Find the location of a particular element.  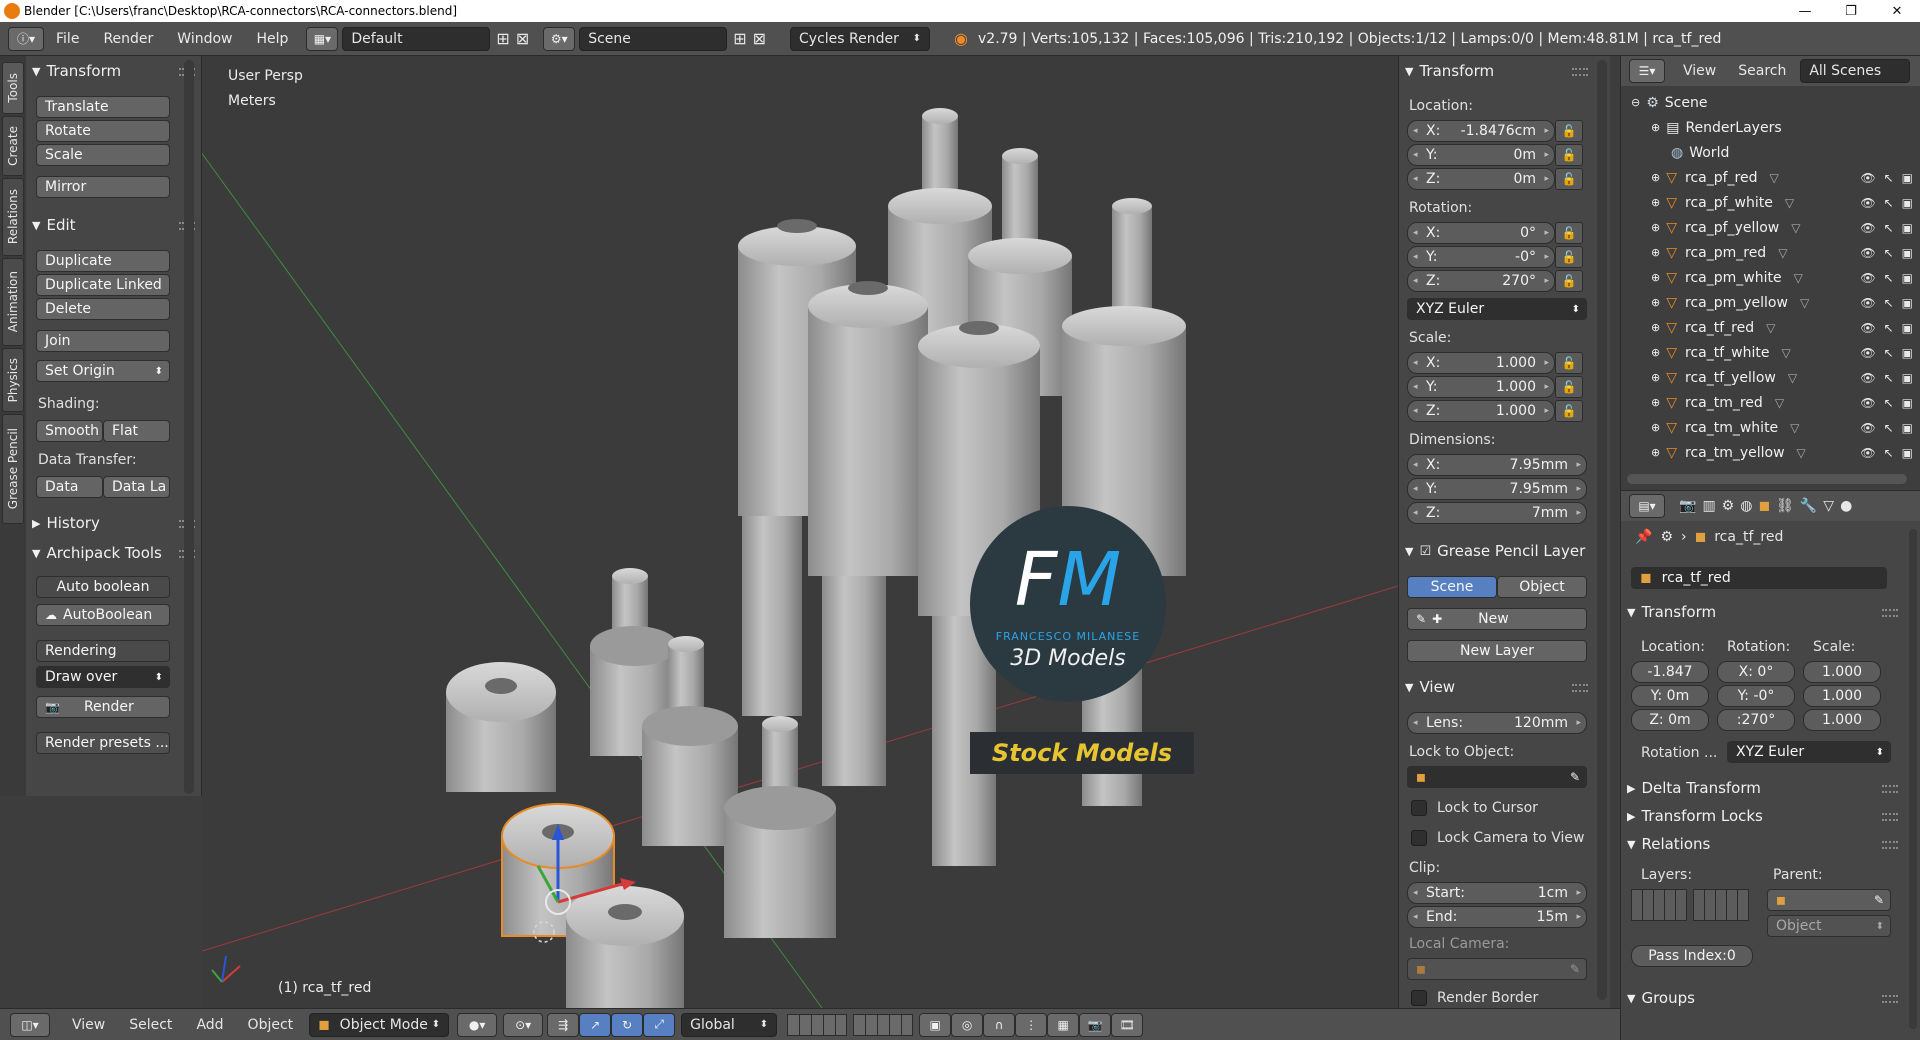

rotate-button: Rotate is located at coordinates (103, 131).